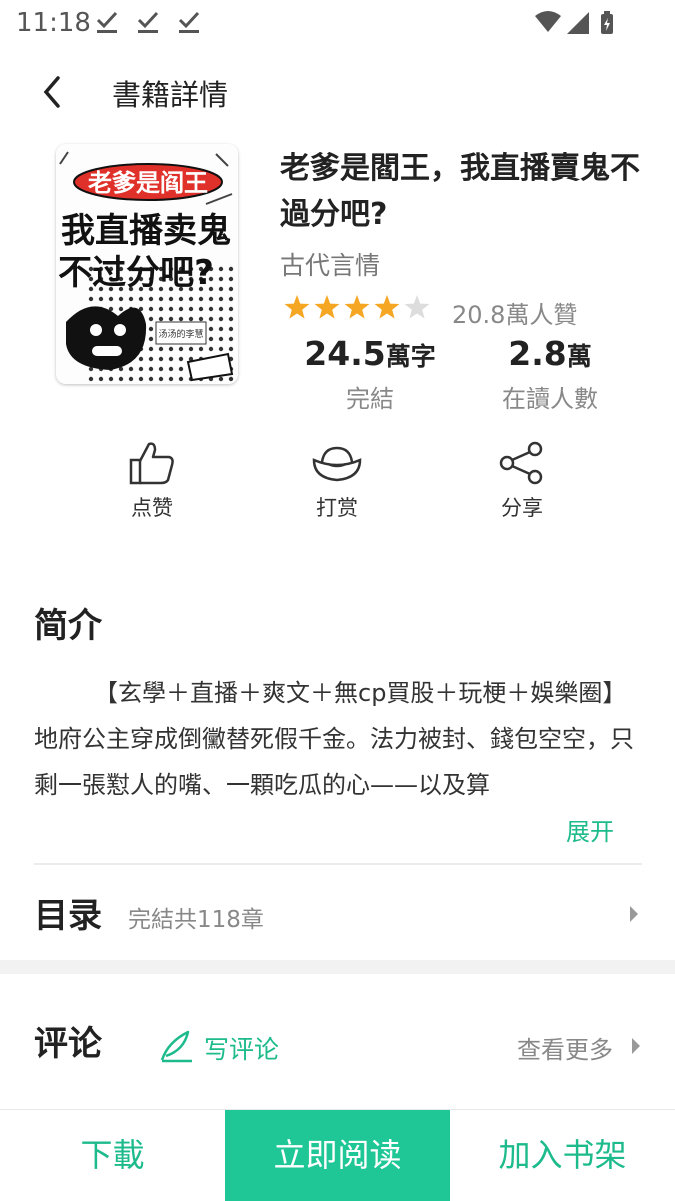  What do you see at coordinates (170, 95) in the screenshot?
I see `page-title: 書籍詳情` at bounding box center [170, 95].